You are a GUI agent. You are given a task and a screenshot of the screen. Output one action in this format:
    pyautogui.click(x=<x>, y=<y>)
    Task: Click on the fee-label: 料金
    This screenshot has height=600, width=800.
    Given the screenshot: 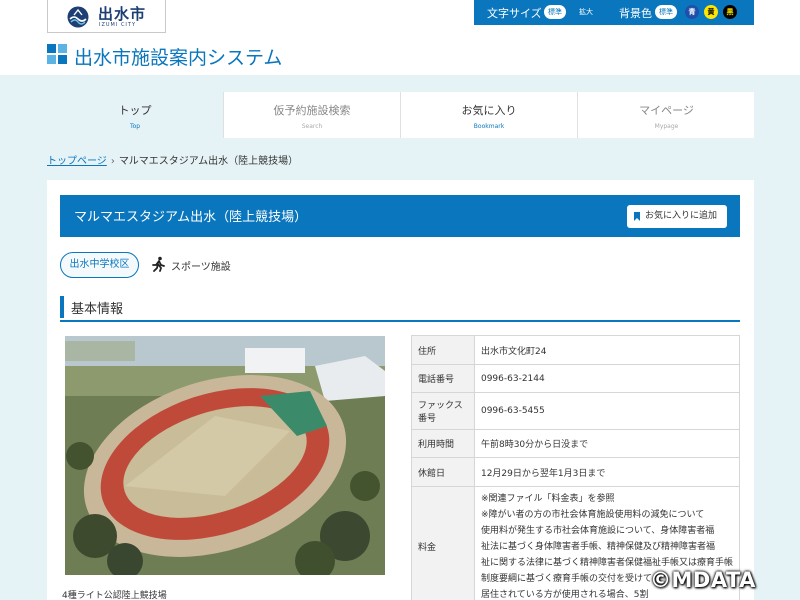 What is the action you would take?
    pyautogui.click(x=443, y=543)
    